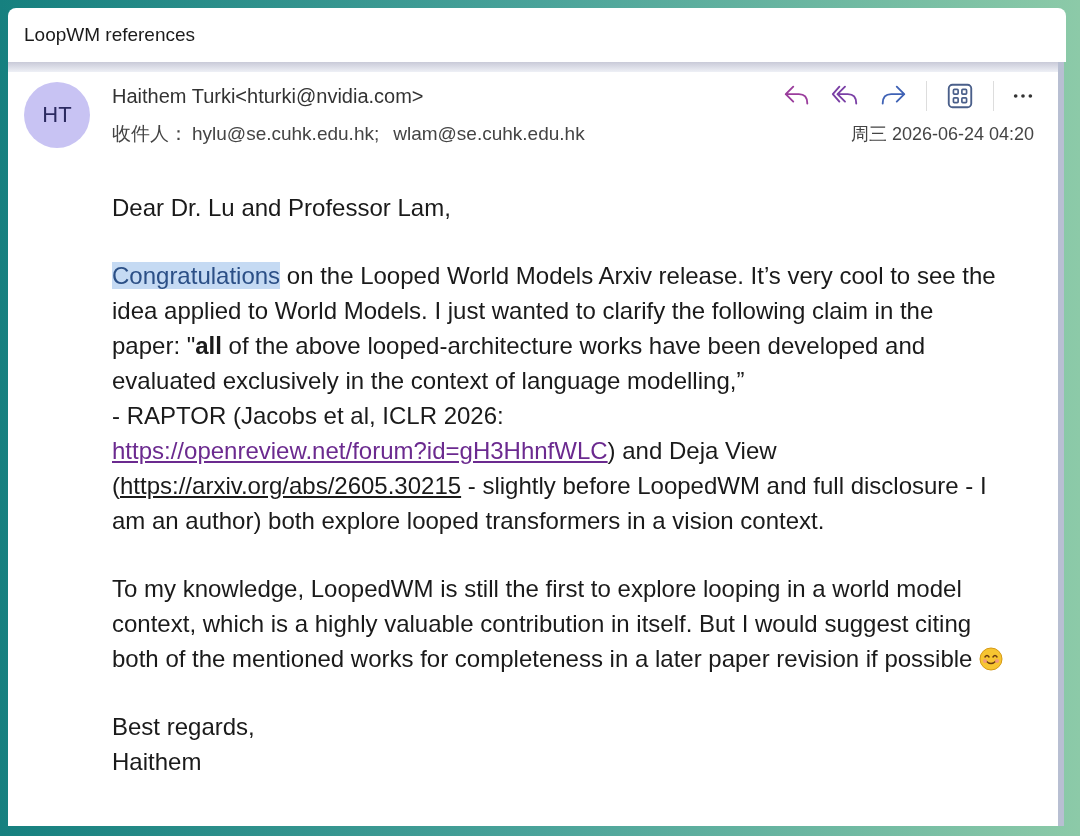 Image resolution: width=1080 pixels, height=836 pixels. What do you see at coordinates (268, 96) in the screenshot?
I see `sender-name: Haithem Turki<hturki@nvidia.com>` at bounding box center [268, 96].